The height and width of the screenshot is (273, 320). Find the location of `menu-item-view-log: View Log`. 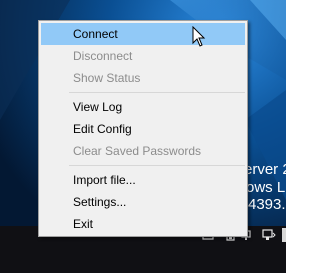

menu-item-view-log: View Log is located at coordinates (143, 107).